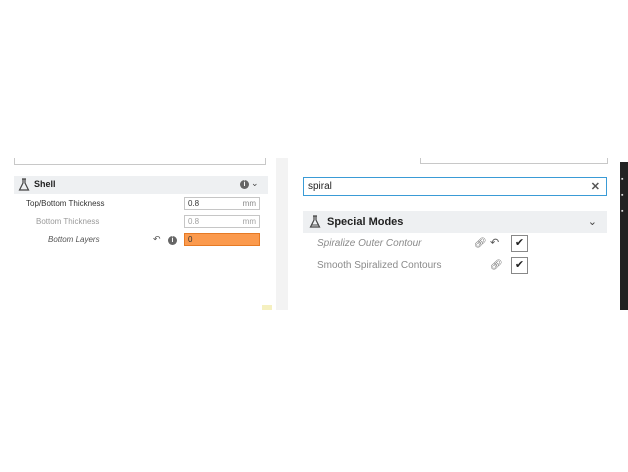 This screenshot has height=472, width=628. I want to click on setting-label-spiralize-outer-contour: Spiralize Outer Contour, so click(369, 243).